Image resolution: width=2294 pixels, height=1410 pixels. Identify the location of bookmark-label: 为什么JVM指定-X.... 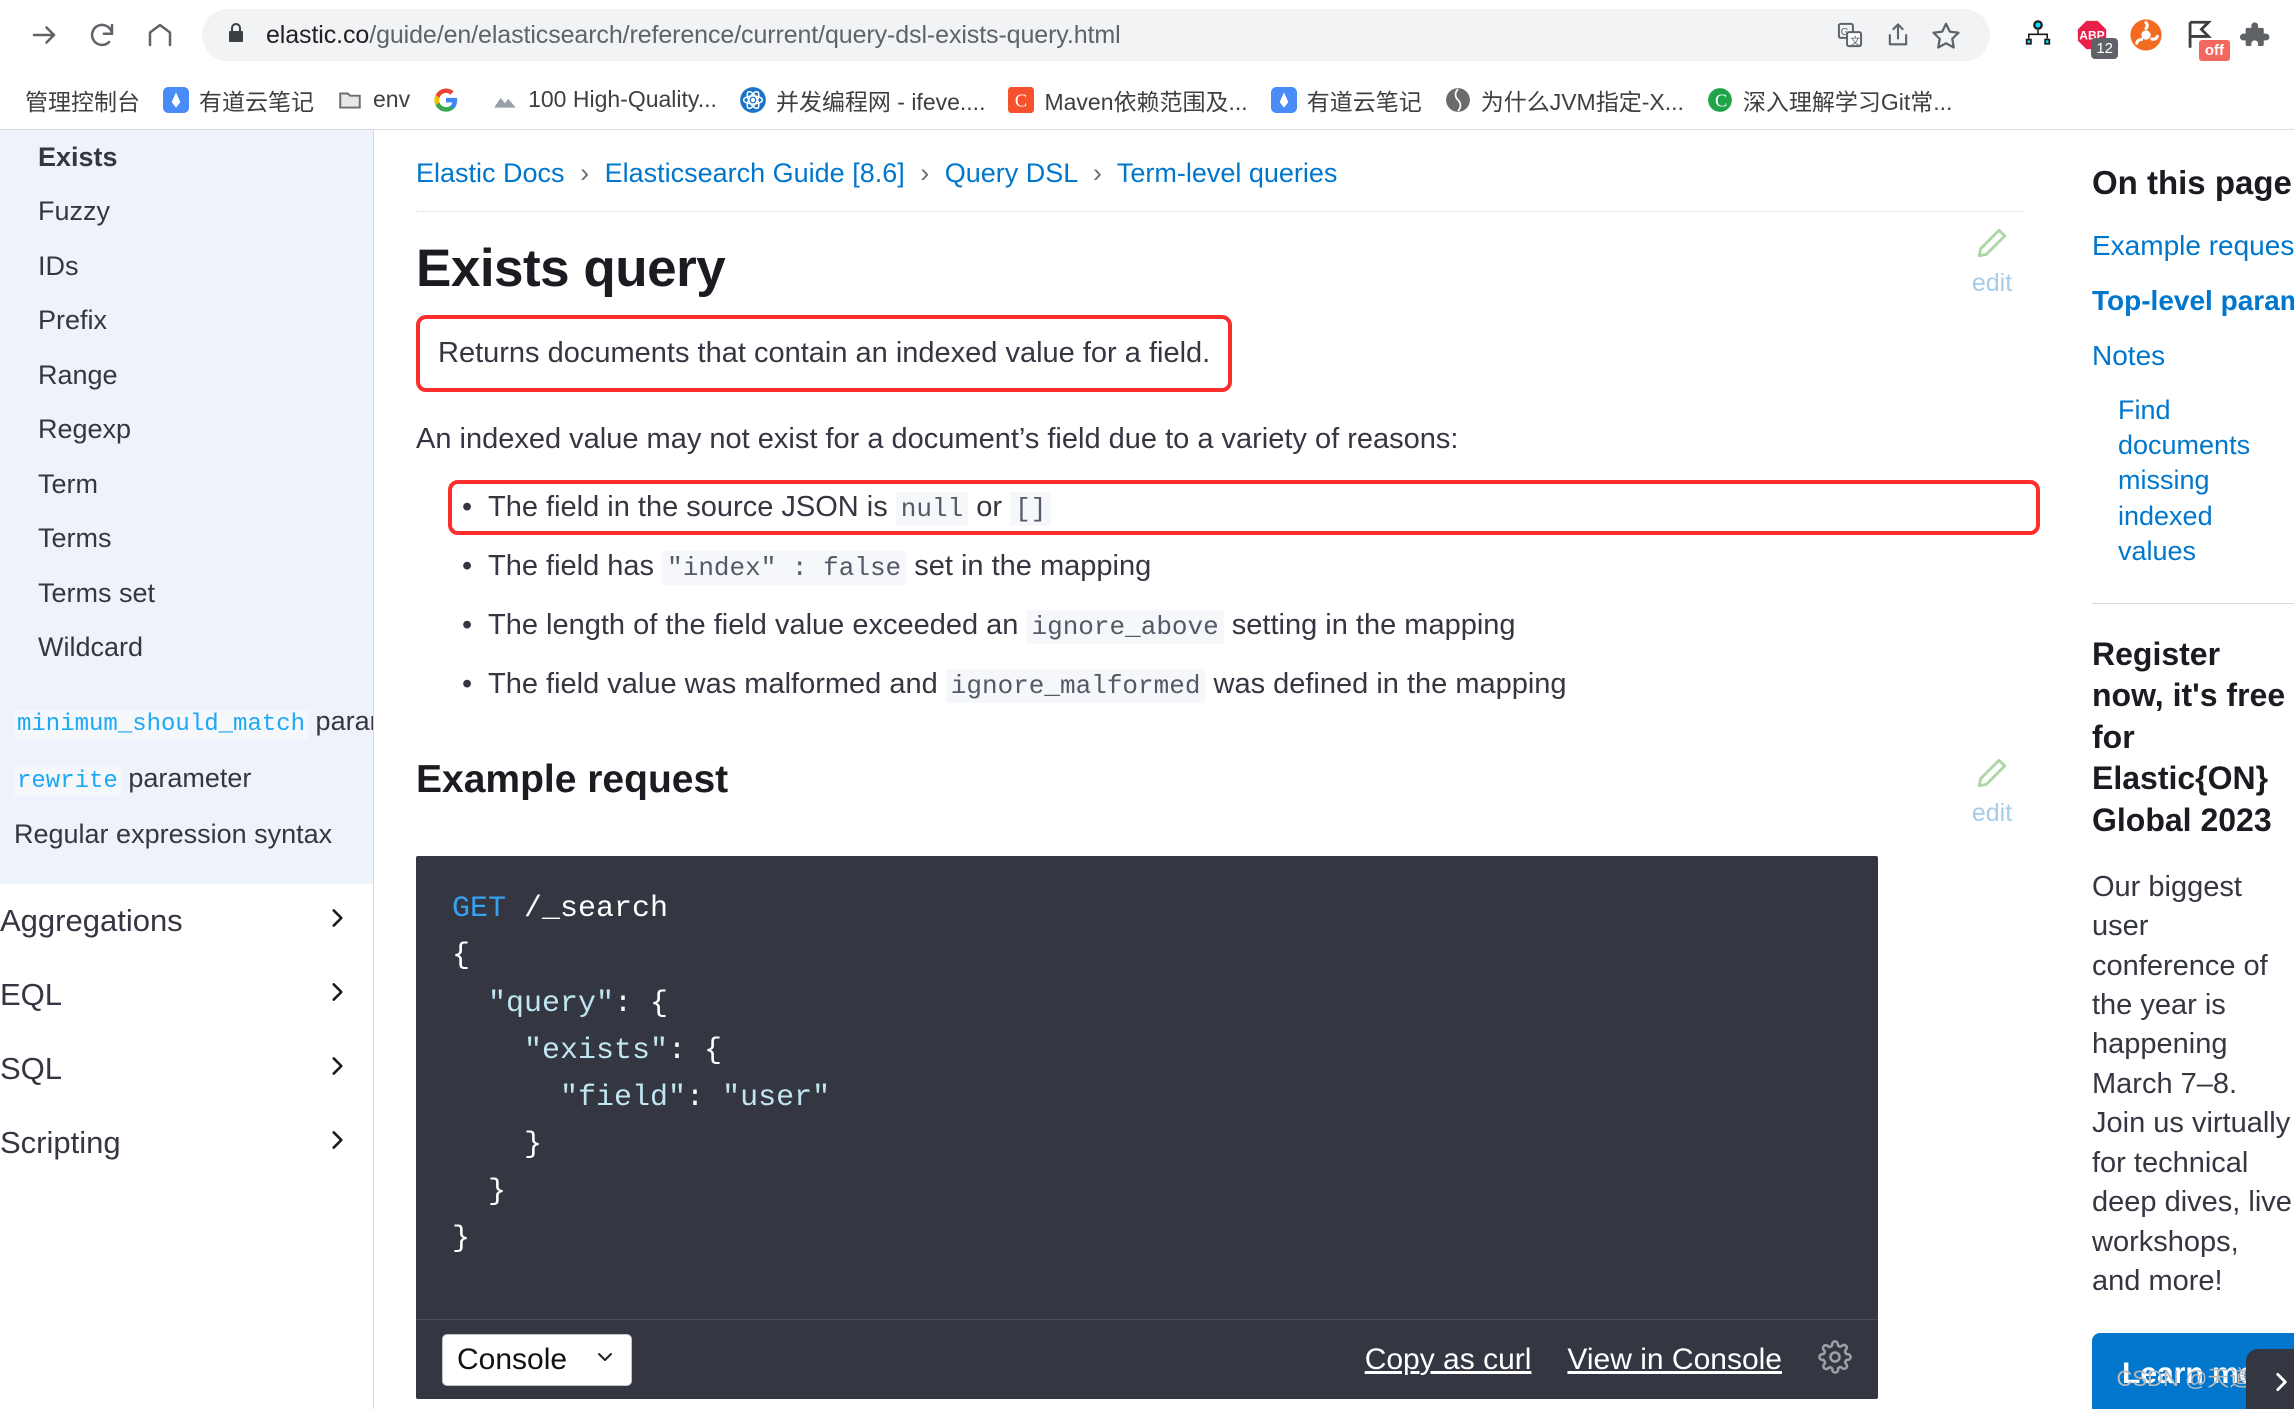
(1582, 101).